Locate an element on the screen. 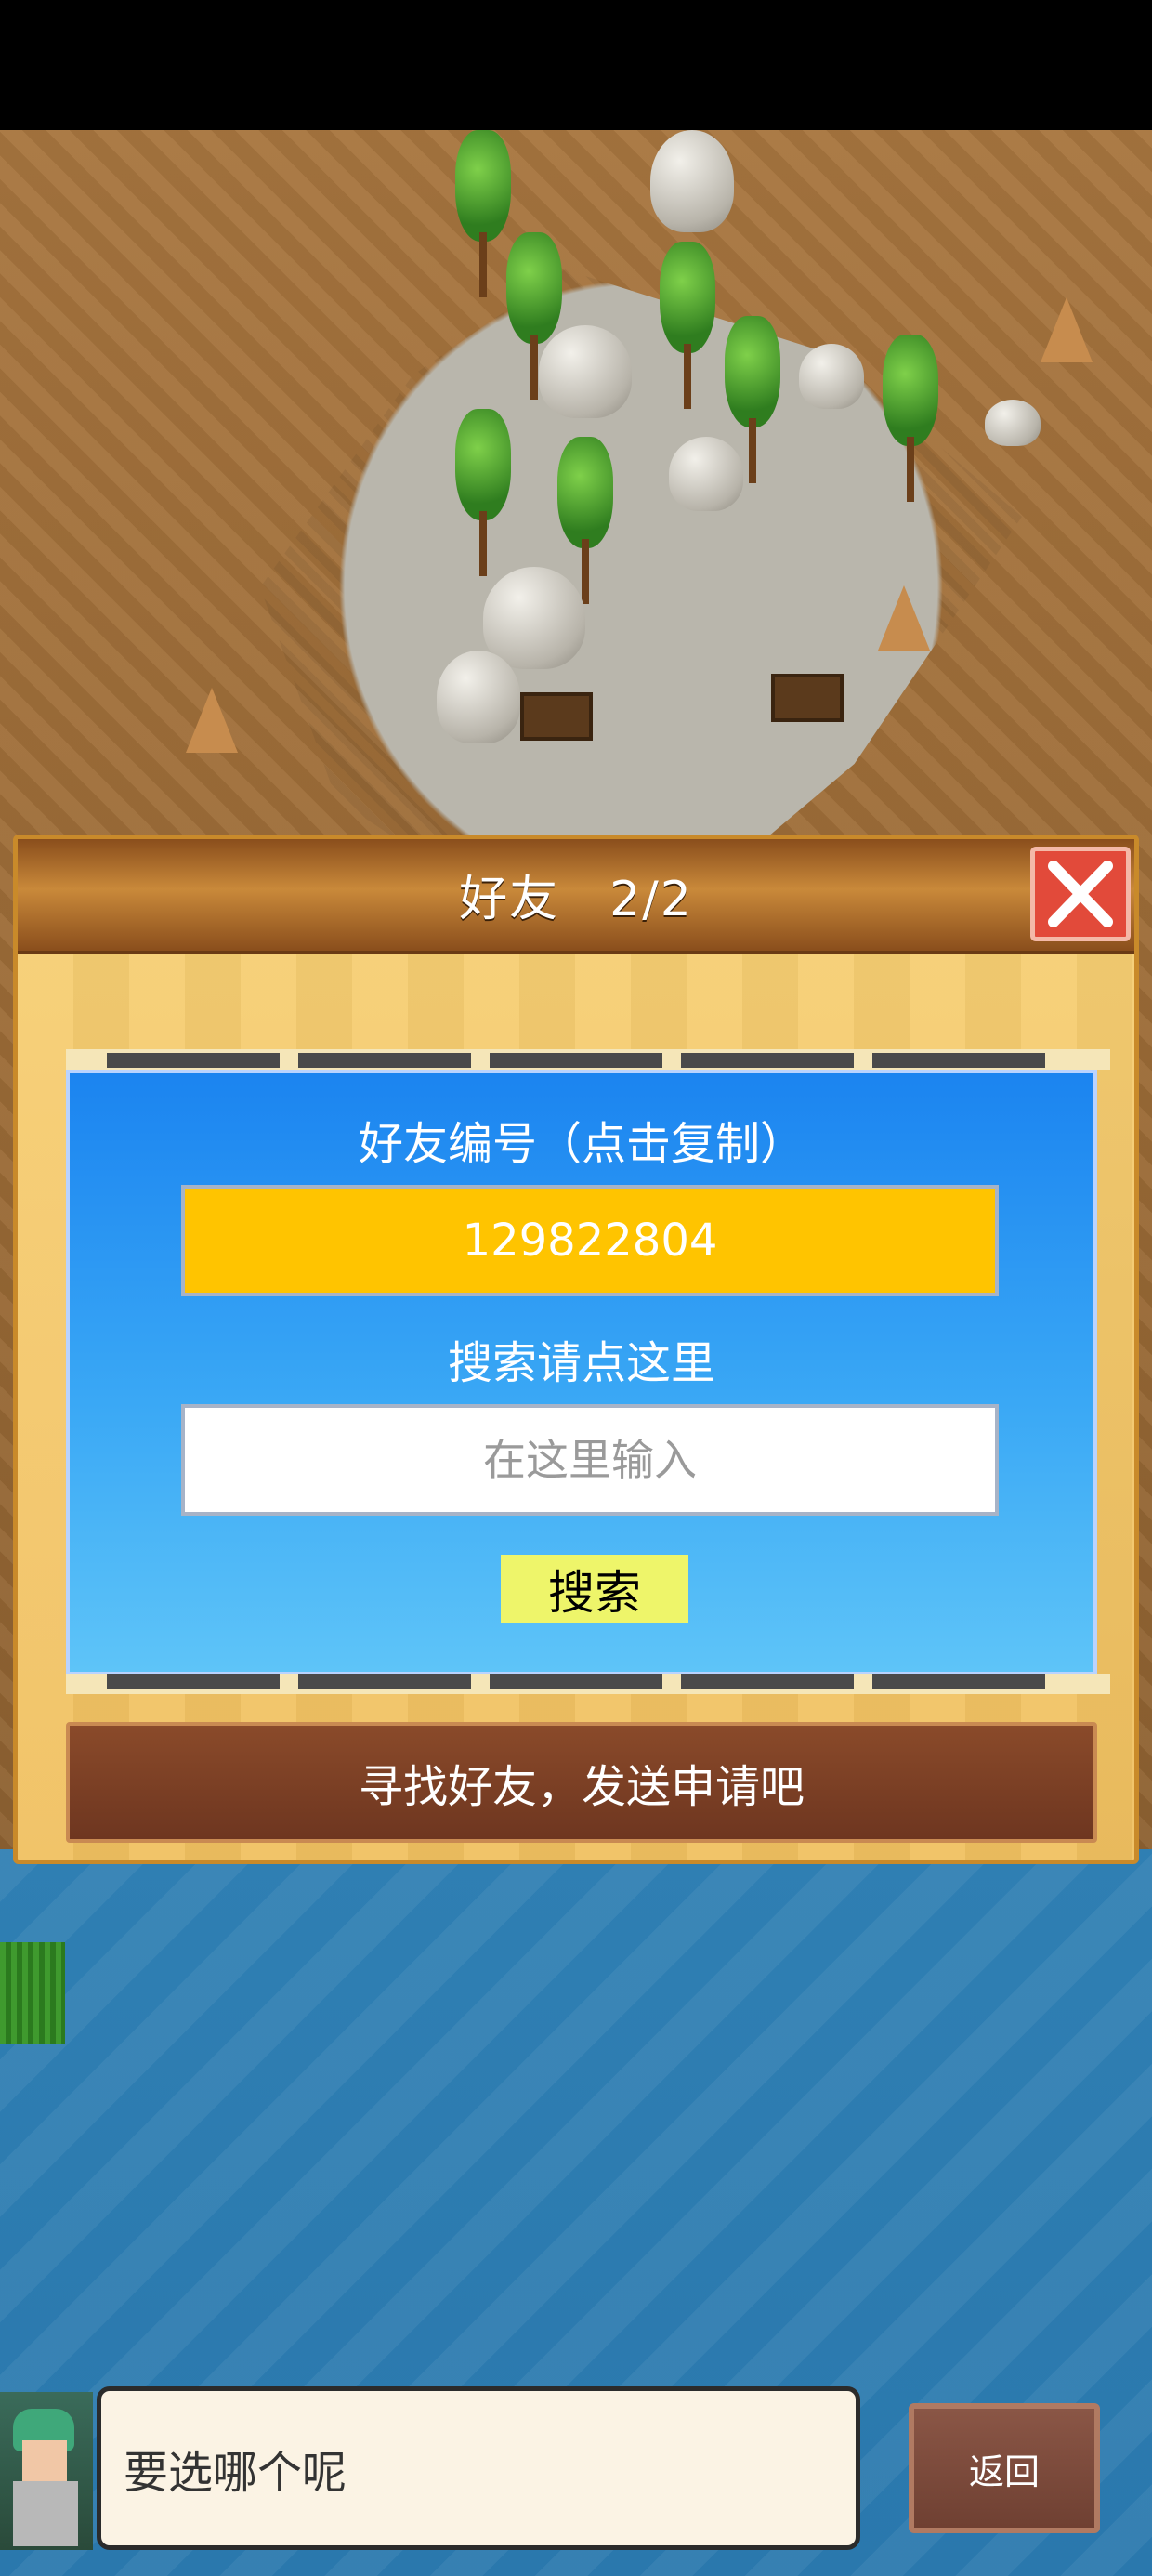 The height and width of the screenshot is (2576, 1152). back-button: 返回 is located at coordinates (1005, 2468).